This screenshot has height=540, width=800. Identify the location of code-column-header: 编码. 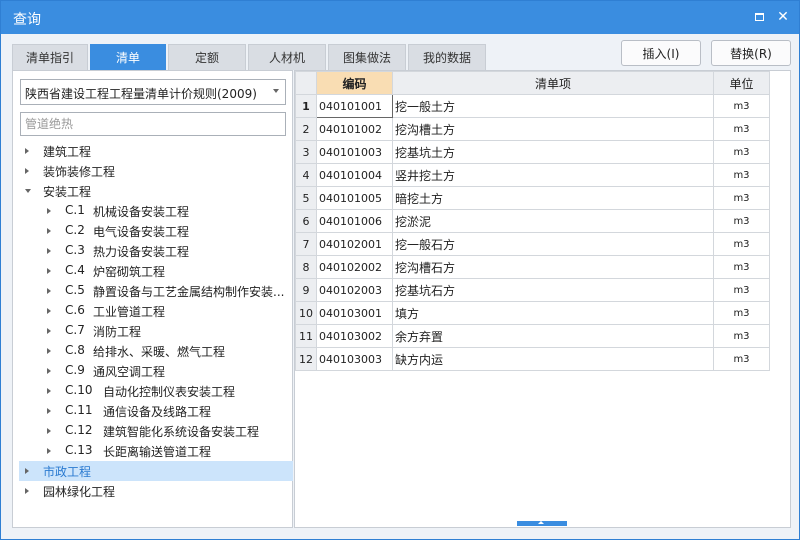
(354, 83).